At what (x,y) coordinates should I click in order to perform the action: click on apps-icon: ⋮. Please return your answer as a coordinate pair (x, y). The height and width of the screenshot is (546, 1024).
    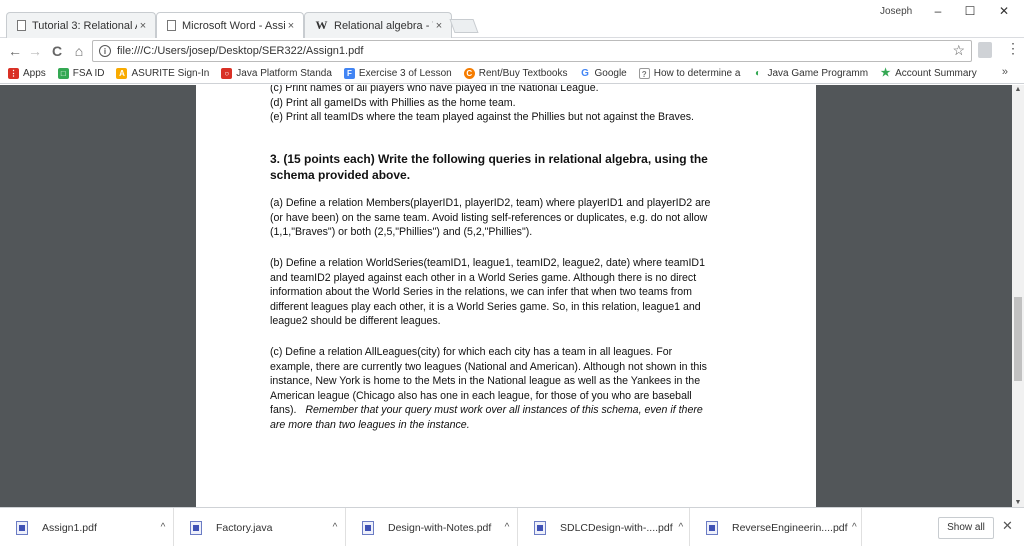
    Looking at the image, I should click on (13, 73).